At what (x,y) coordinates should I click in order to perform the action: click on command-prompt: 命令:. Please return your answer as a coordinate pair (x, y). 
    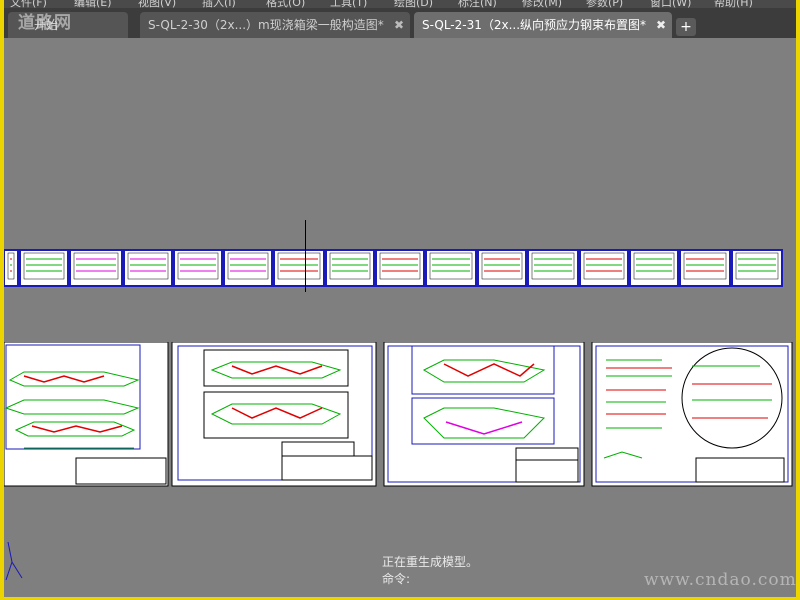
    Looking at the image, I should click on (396, 579).